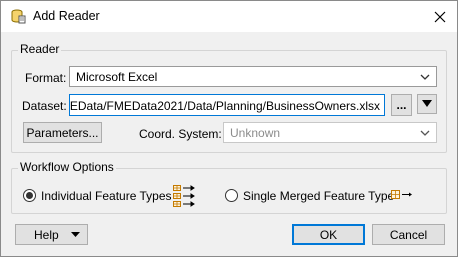 This screenshot has width=458, height=257. I want to click on format-value: Microsoft Excel, so click(117, 77).